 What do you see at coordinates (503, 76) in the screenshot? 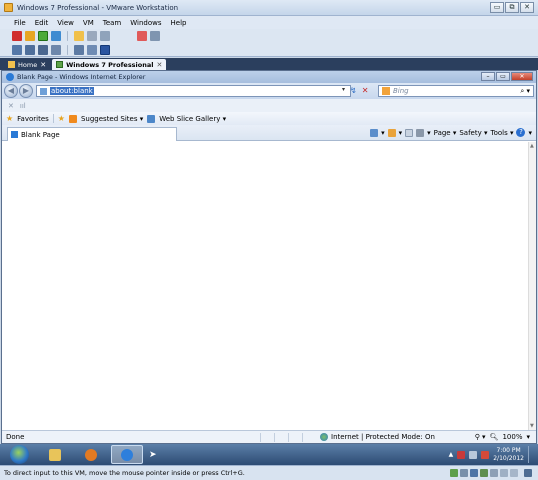
I see `ie-restore-button: ▭` at bounding box center [503, 76].